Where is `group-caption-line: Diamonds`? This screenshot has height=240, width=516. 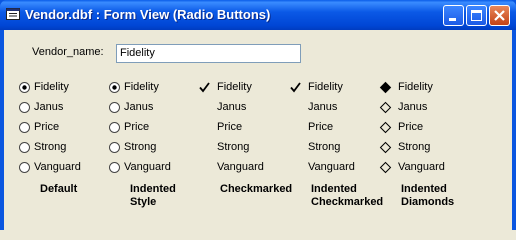 group-caption-line: Diamonds is located at coordinates (428, 202).